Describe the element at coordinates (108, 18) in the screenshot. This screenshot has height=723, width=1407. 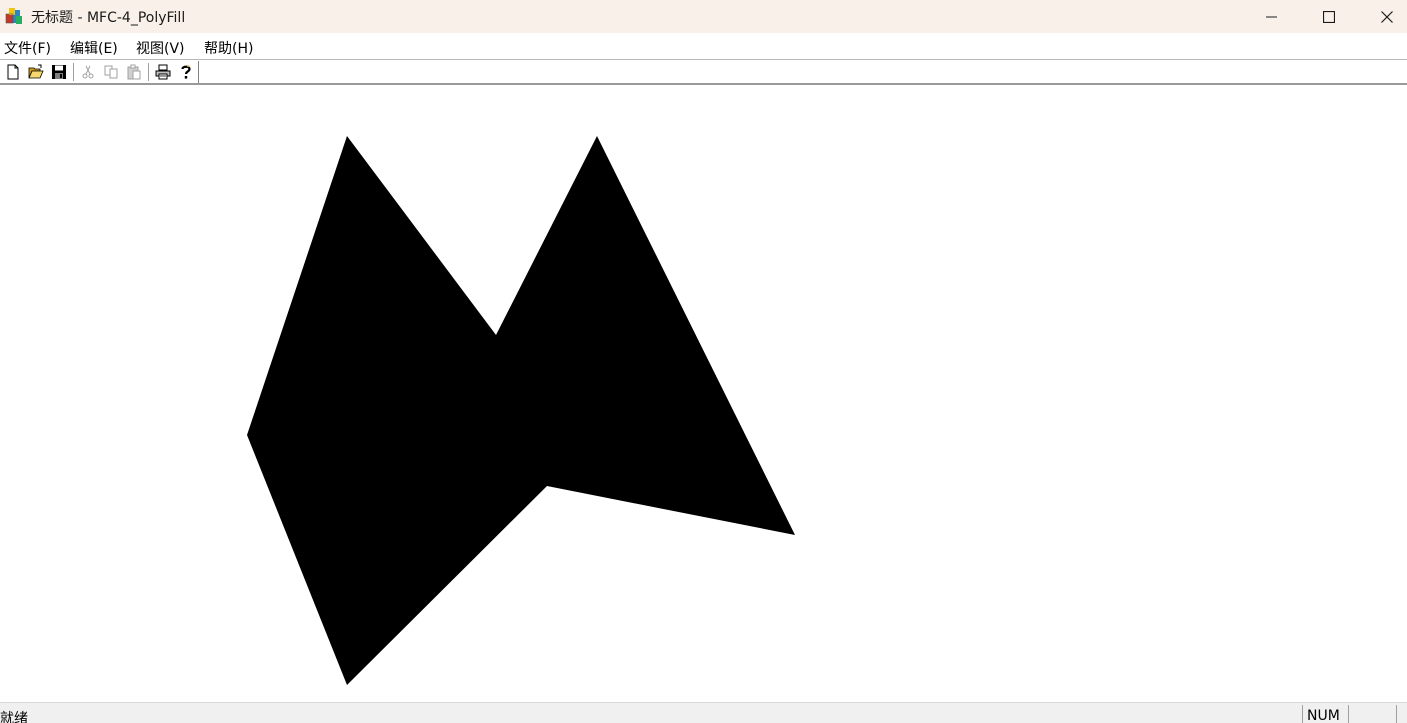
I see `window-title: 无标题 - MFC-4_PolyFill` at that location.